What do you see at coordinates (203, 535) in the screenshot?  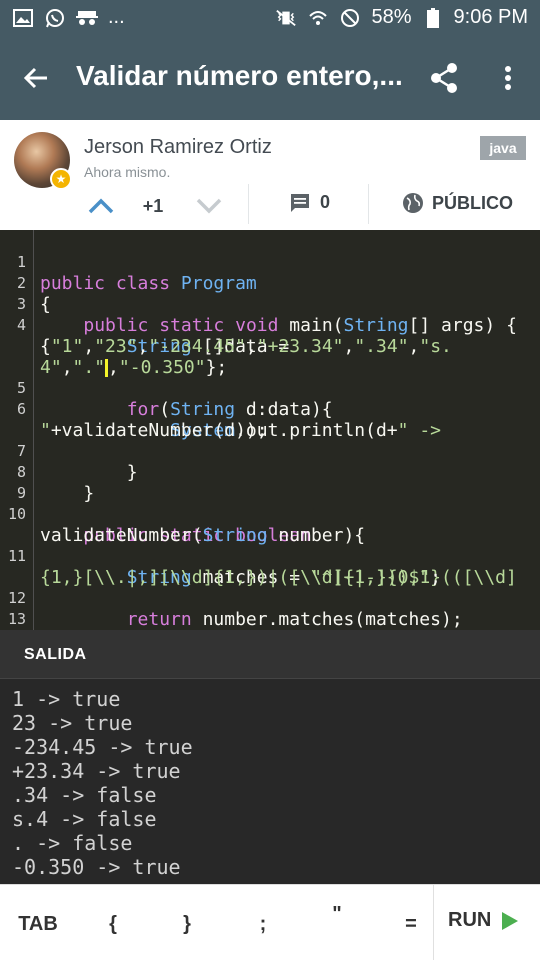 I see `code-line-wrap: validateNumber(String number){` at bounding box center [203, 535].